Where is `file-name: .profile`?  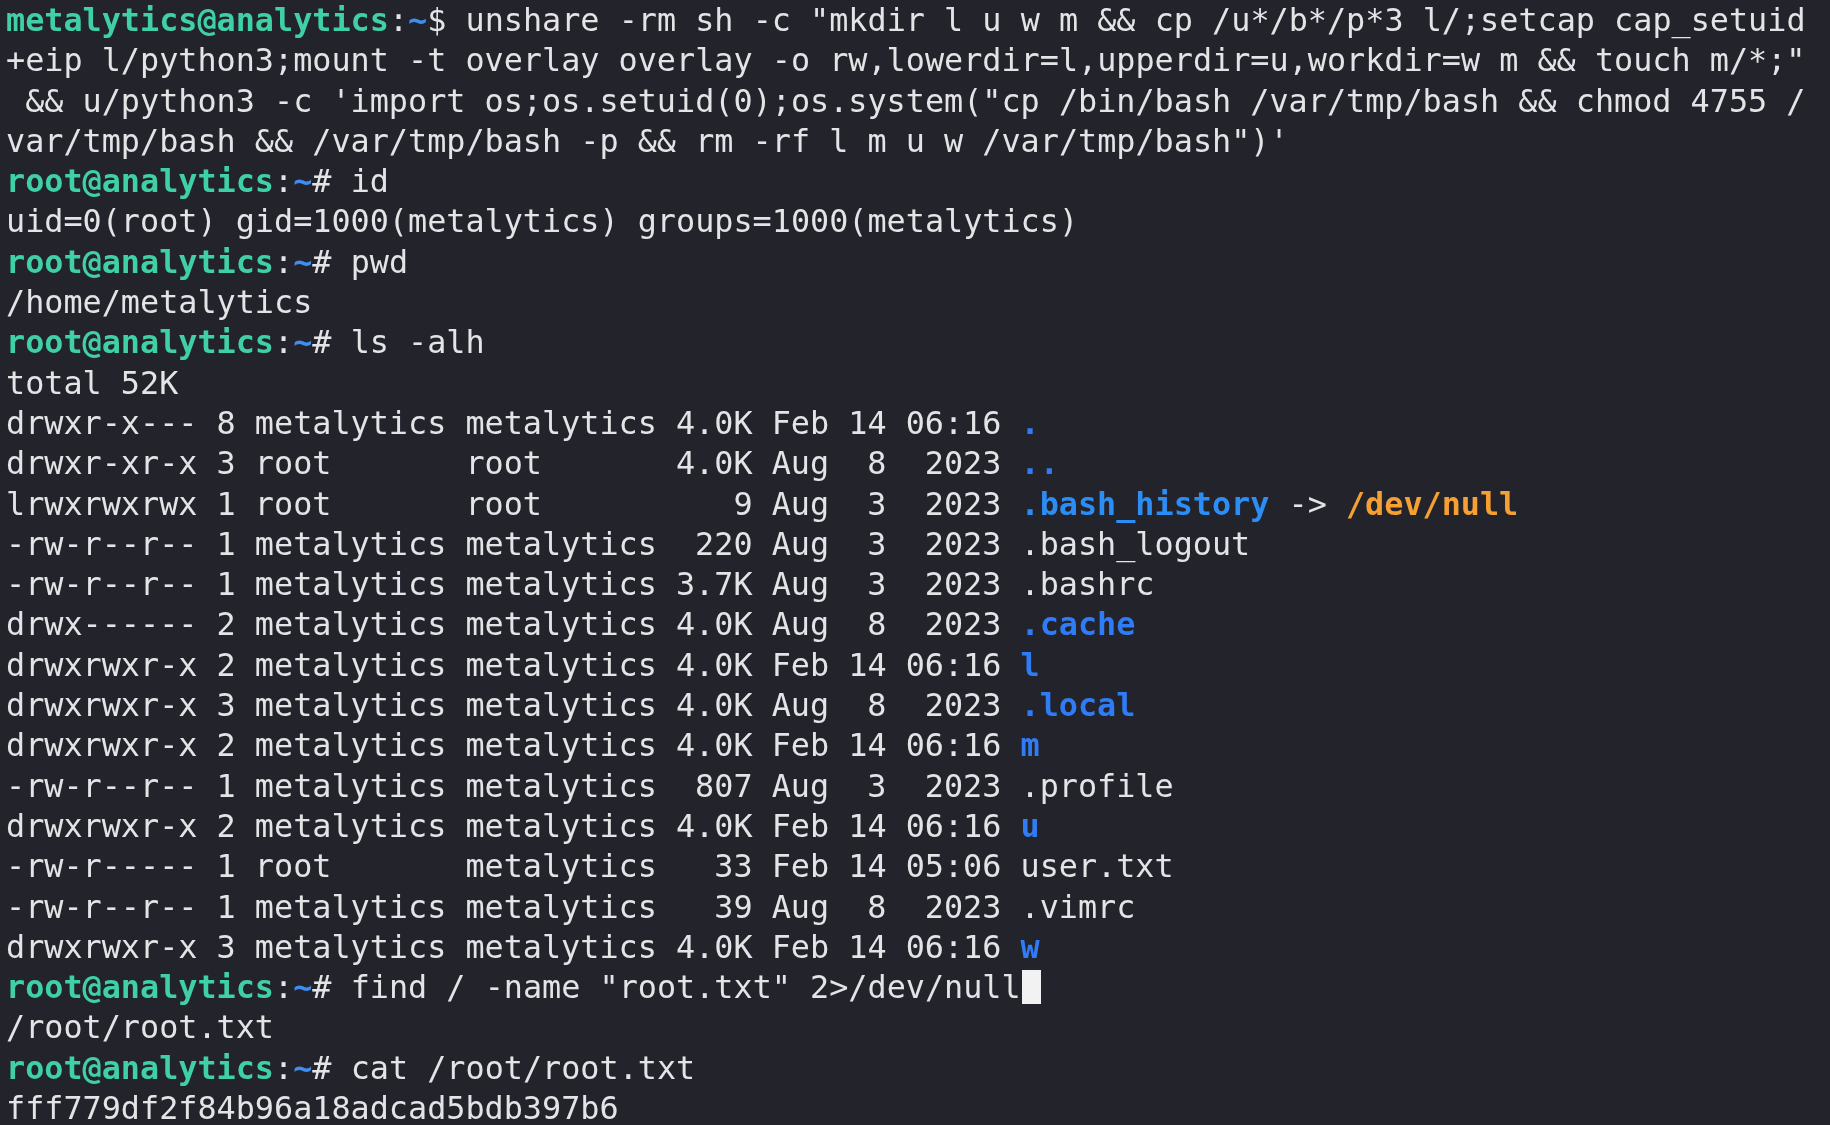
file-name: .profile is located at coordinates (1097, 785).